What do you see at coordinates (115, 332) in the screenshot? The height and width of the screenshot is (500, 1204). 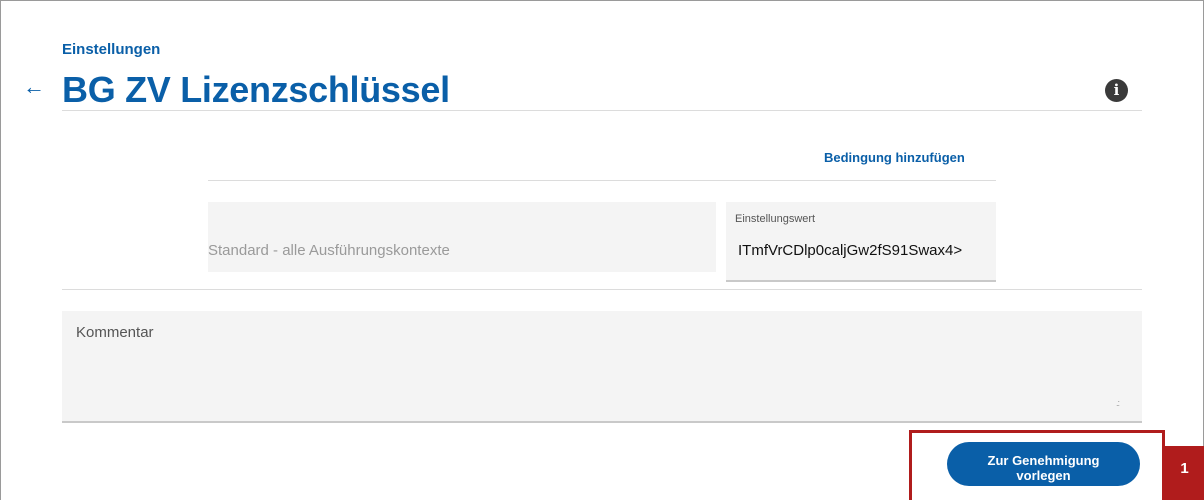 I see `comment-placeholder: Kommentar` at bounding box center [115, 332].